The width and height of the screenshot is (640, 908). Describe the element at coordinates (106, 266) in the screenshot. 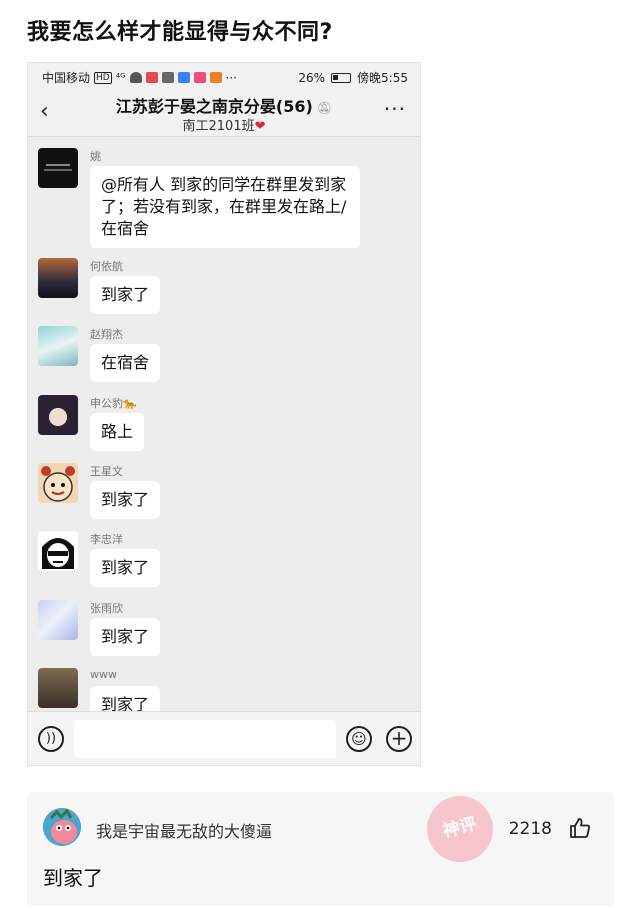

I see `sender-name: 何依航` at that location.